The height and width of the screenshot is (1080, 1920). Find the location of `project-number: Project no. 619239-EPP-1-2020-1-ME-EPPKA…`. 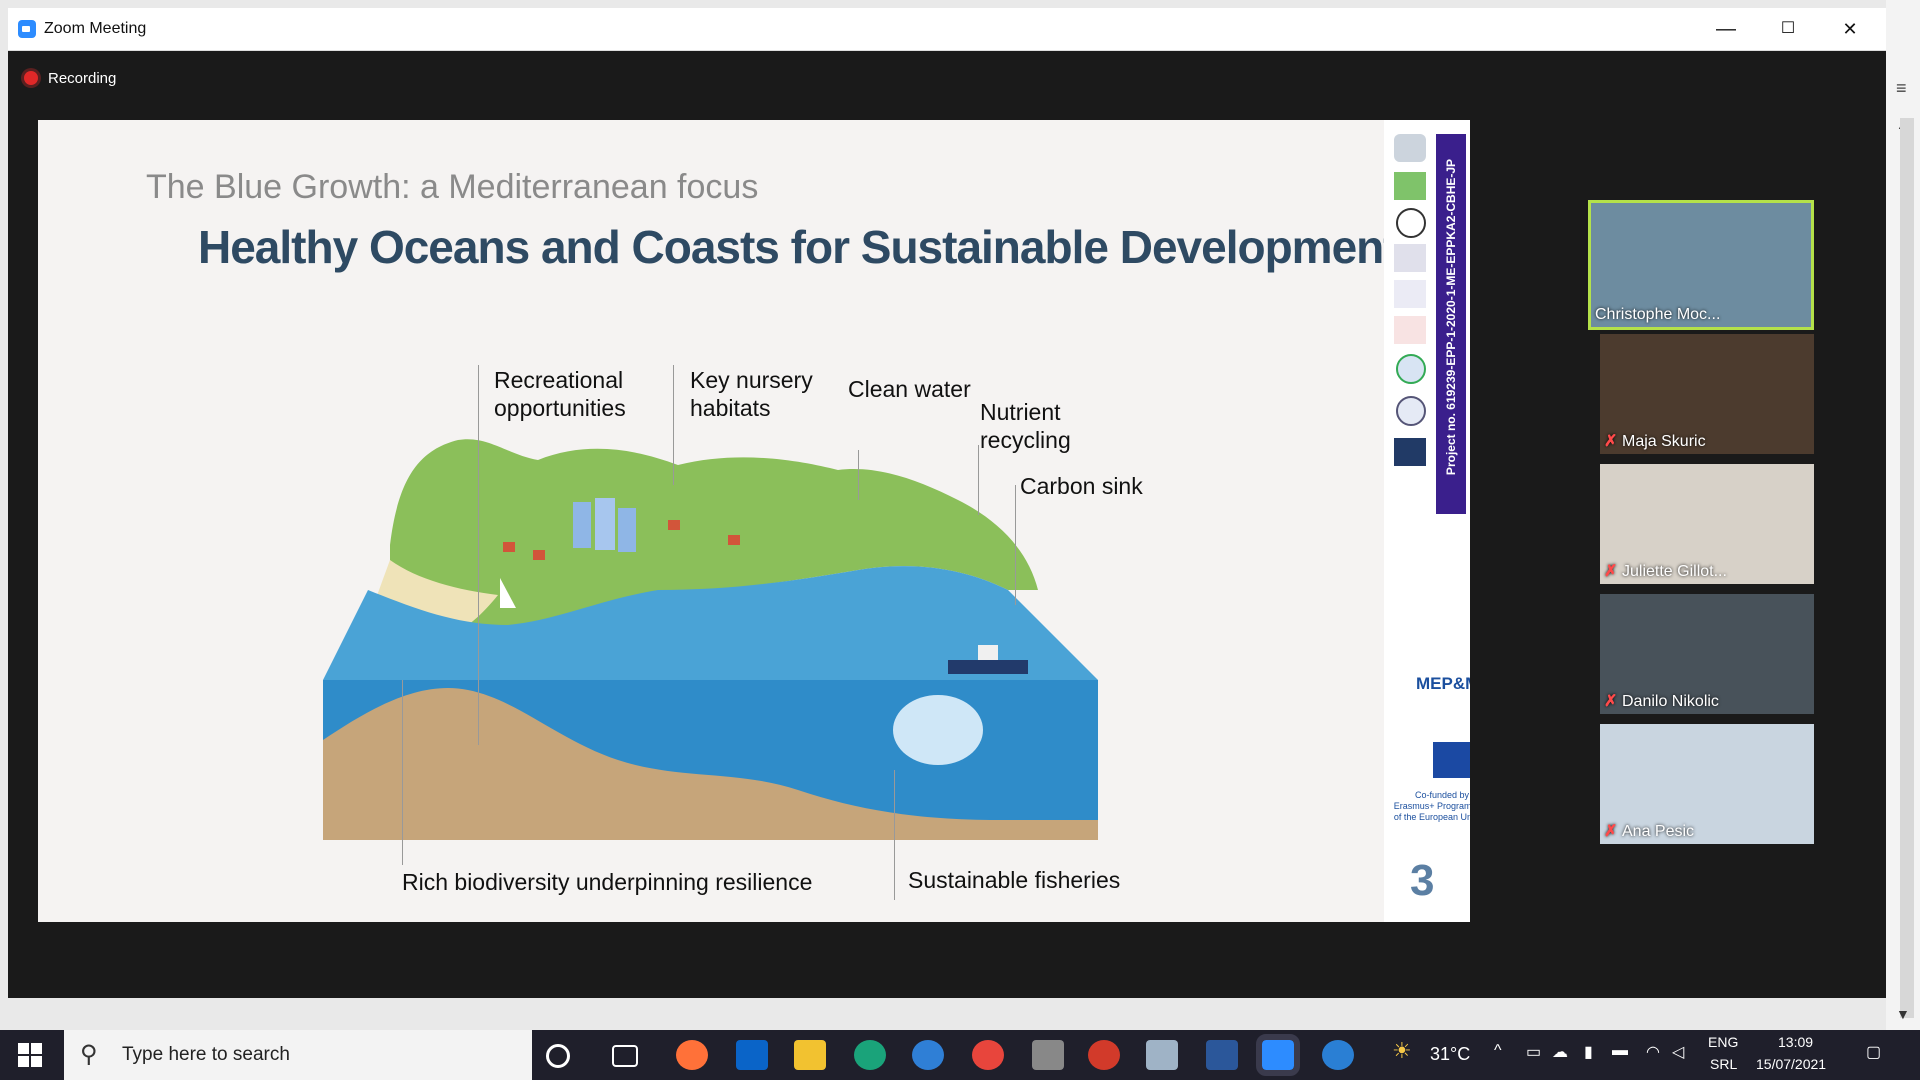

project-number: Project no. 619239-EPP-1-2020-1-ME-EPPKA… is located at coordinates (1451, 317).